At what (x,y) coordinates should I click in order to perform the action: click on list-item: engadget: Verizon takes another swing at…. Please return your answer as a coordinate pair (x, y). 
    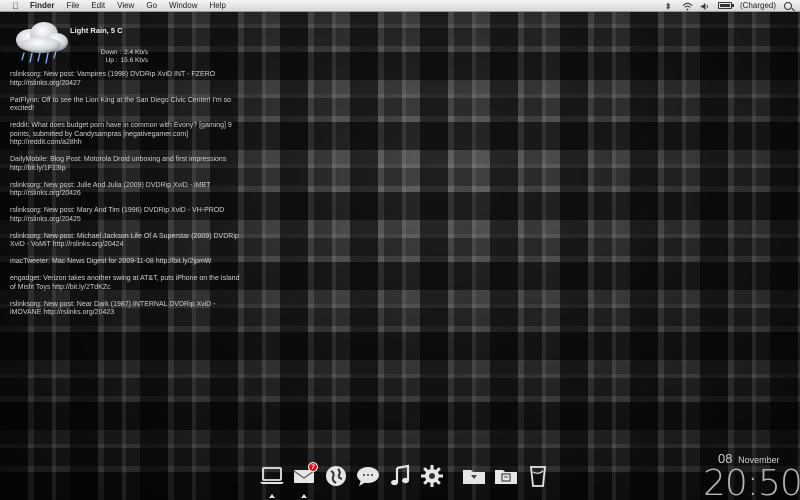
    Looking at the image, I should click on (125, 283).